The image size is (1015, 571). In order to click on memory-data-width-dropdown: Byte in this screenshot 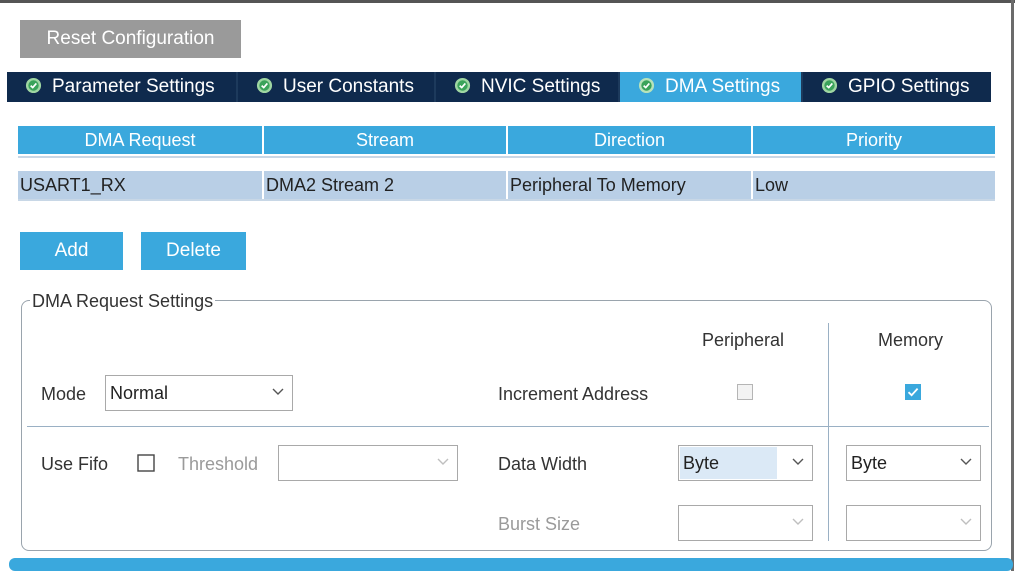, I will do `click(913, 463)`.